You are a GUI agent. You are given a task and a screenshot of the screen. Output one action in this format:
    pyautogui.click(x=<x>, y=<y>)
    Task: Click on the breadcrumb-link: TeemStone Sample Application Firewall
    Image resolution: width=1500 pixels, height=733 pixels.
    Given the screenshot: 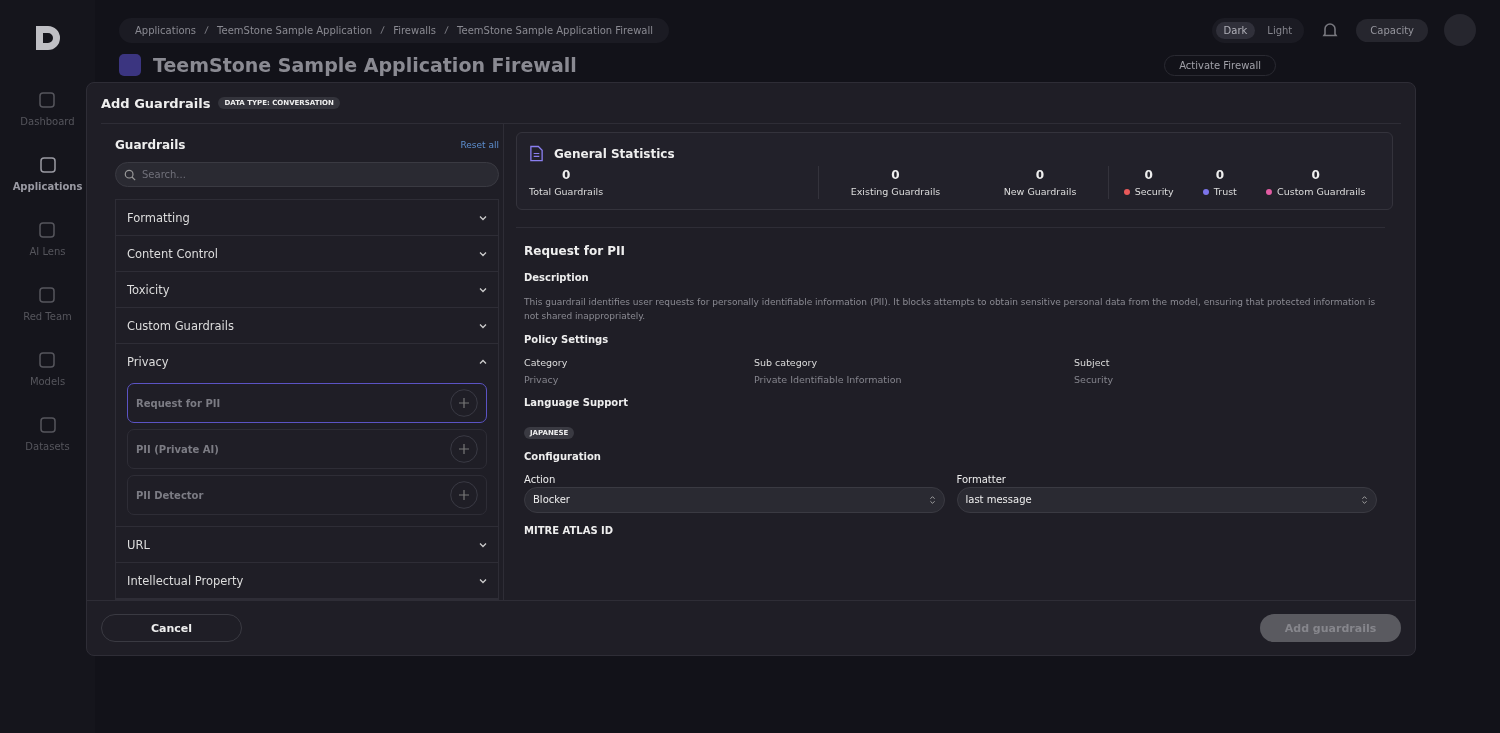 What is the action you would take?
    pyautogui.click(x=555, y=30)
    